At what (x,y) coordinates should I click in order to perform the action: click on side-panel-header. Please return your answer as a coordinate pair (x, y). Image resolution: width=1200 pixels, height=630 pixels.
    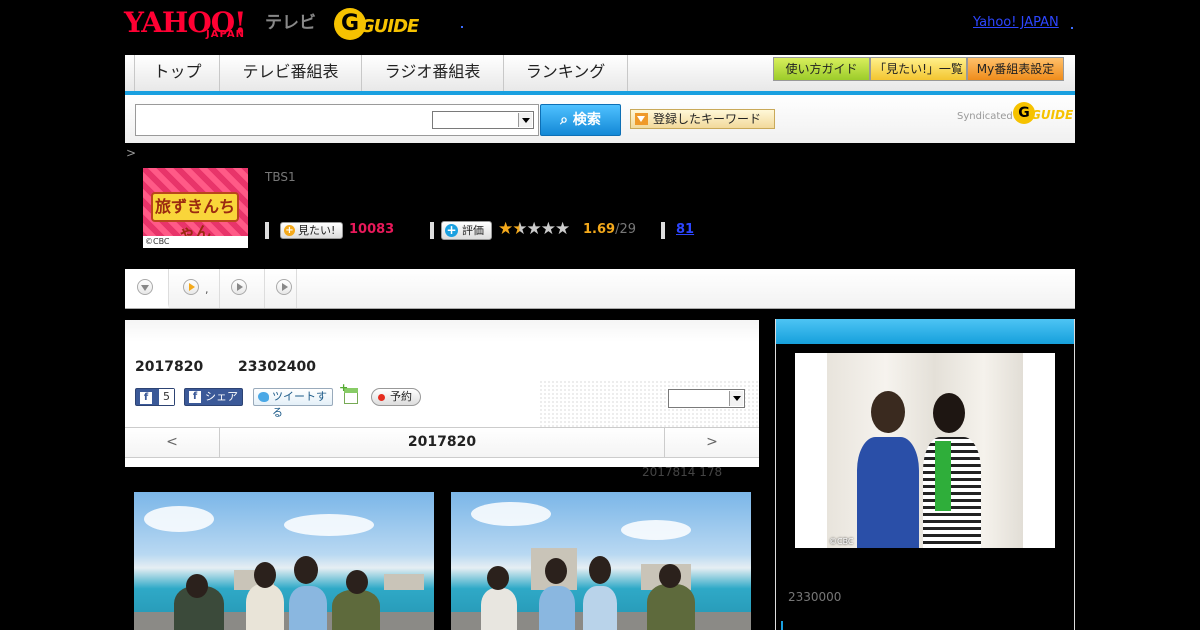
    Looking at the image, I should click on (925, 331).